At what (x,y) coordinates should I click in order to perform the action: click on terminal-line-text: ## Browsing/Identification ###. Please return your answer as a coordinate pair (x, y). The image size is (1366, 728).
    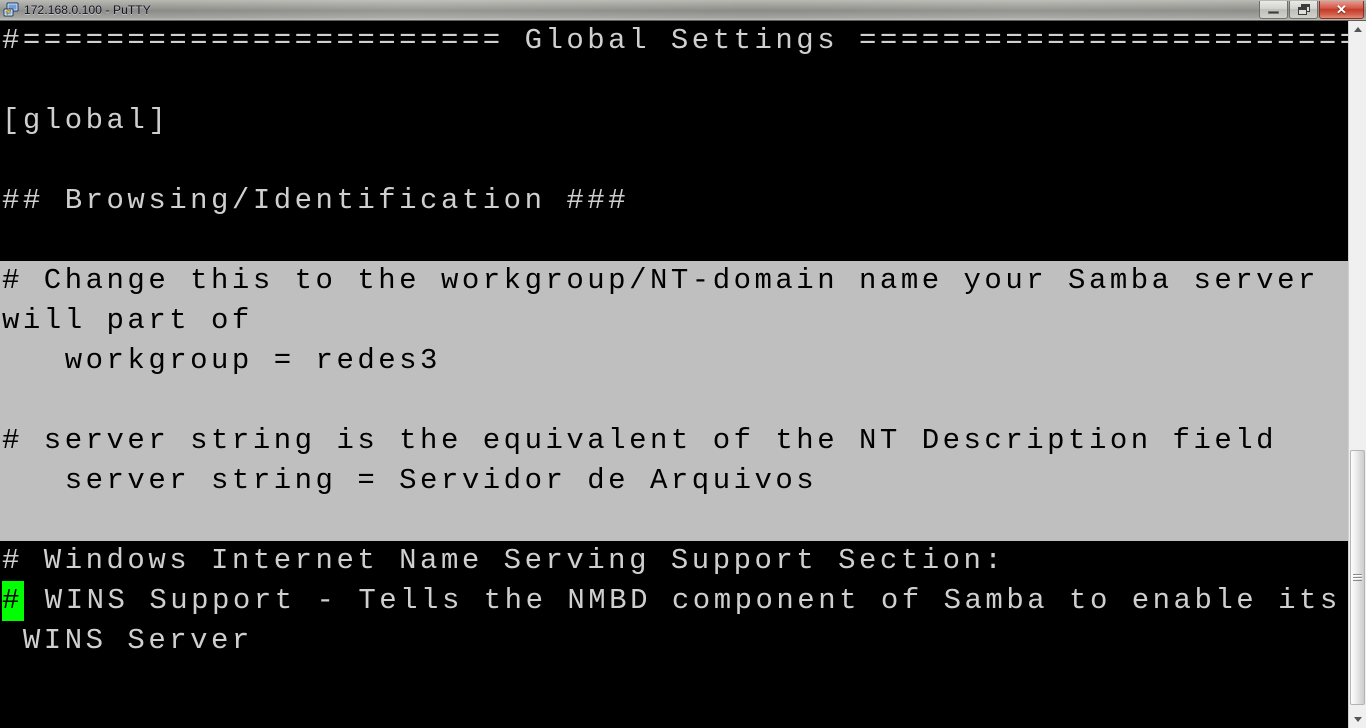
    Looking at the image, I should click on (316, 200).